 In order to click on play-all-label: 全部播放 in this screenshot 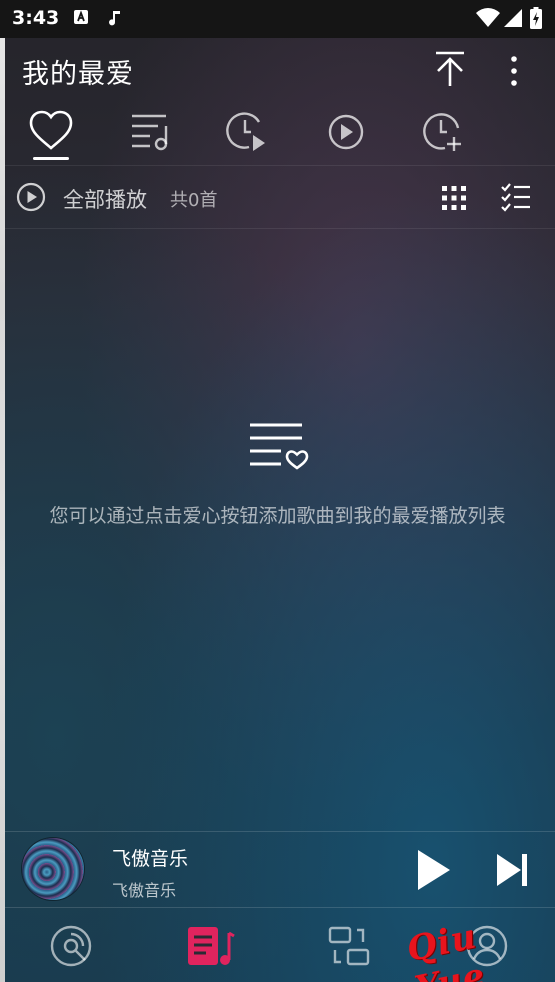, I will do `click(105, 199)`.